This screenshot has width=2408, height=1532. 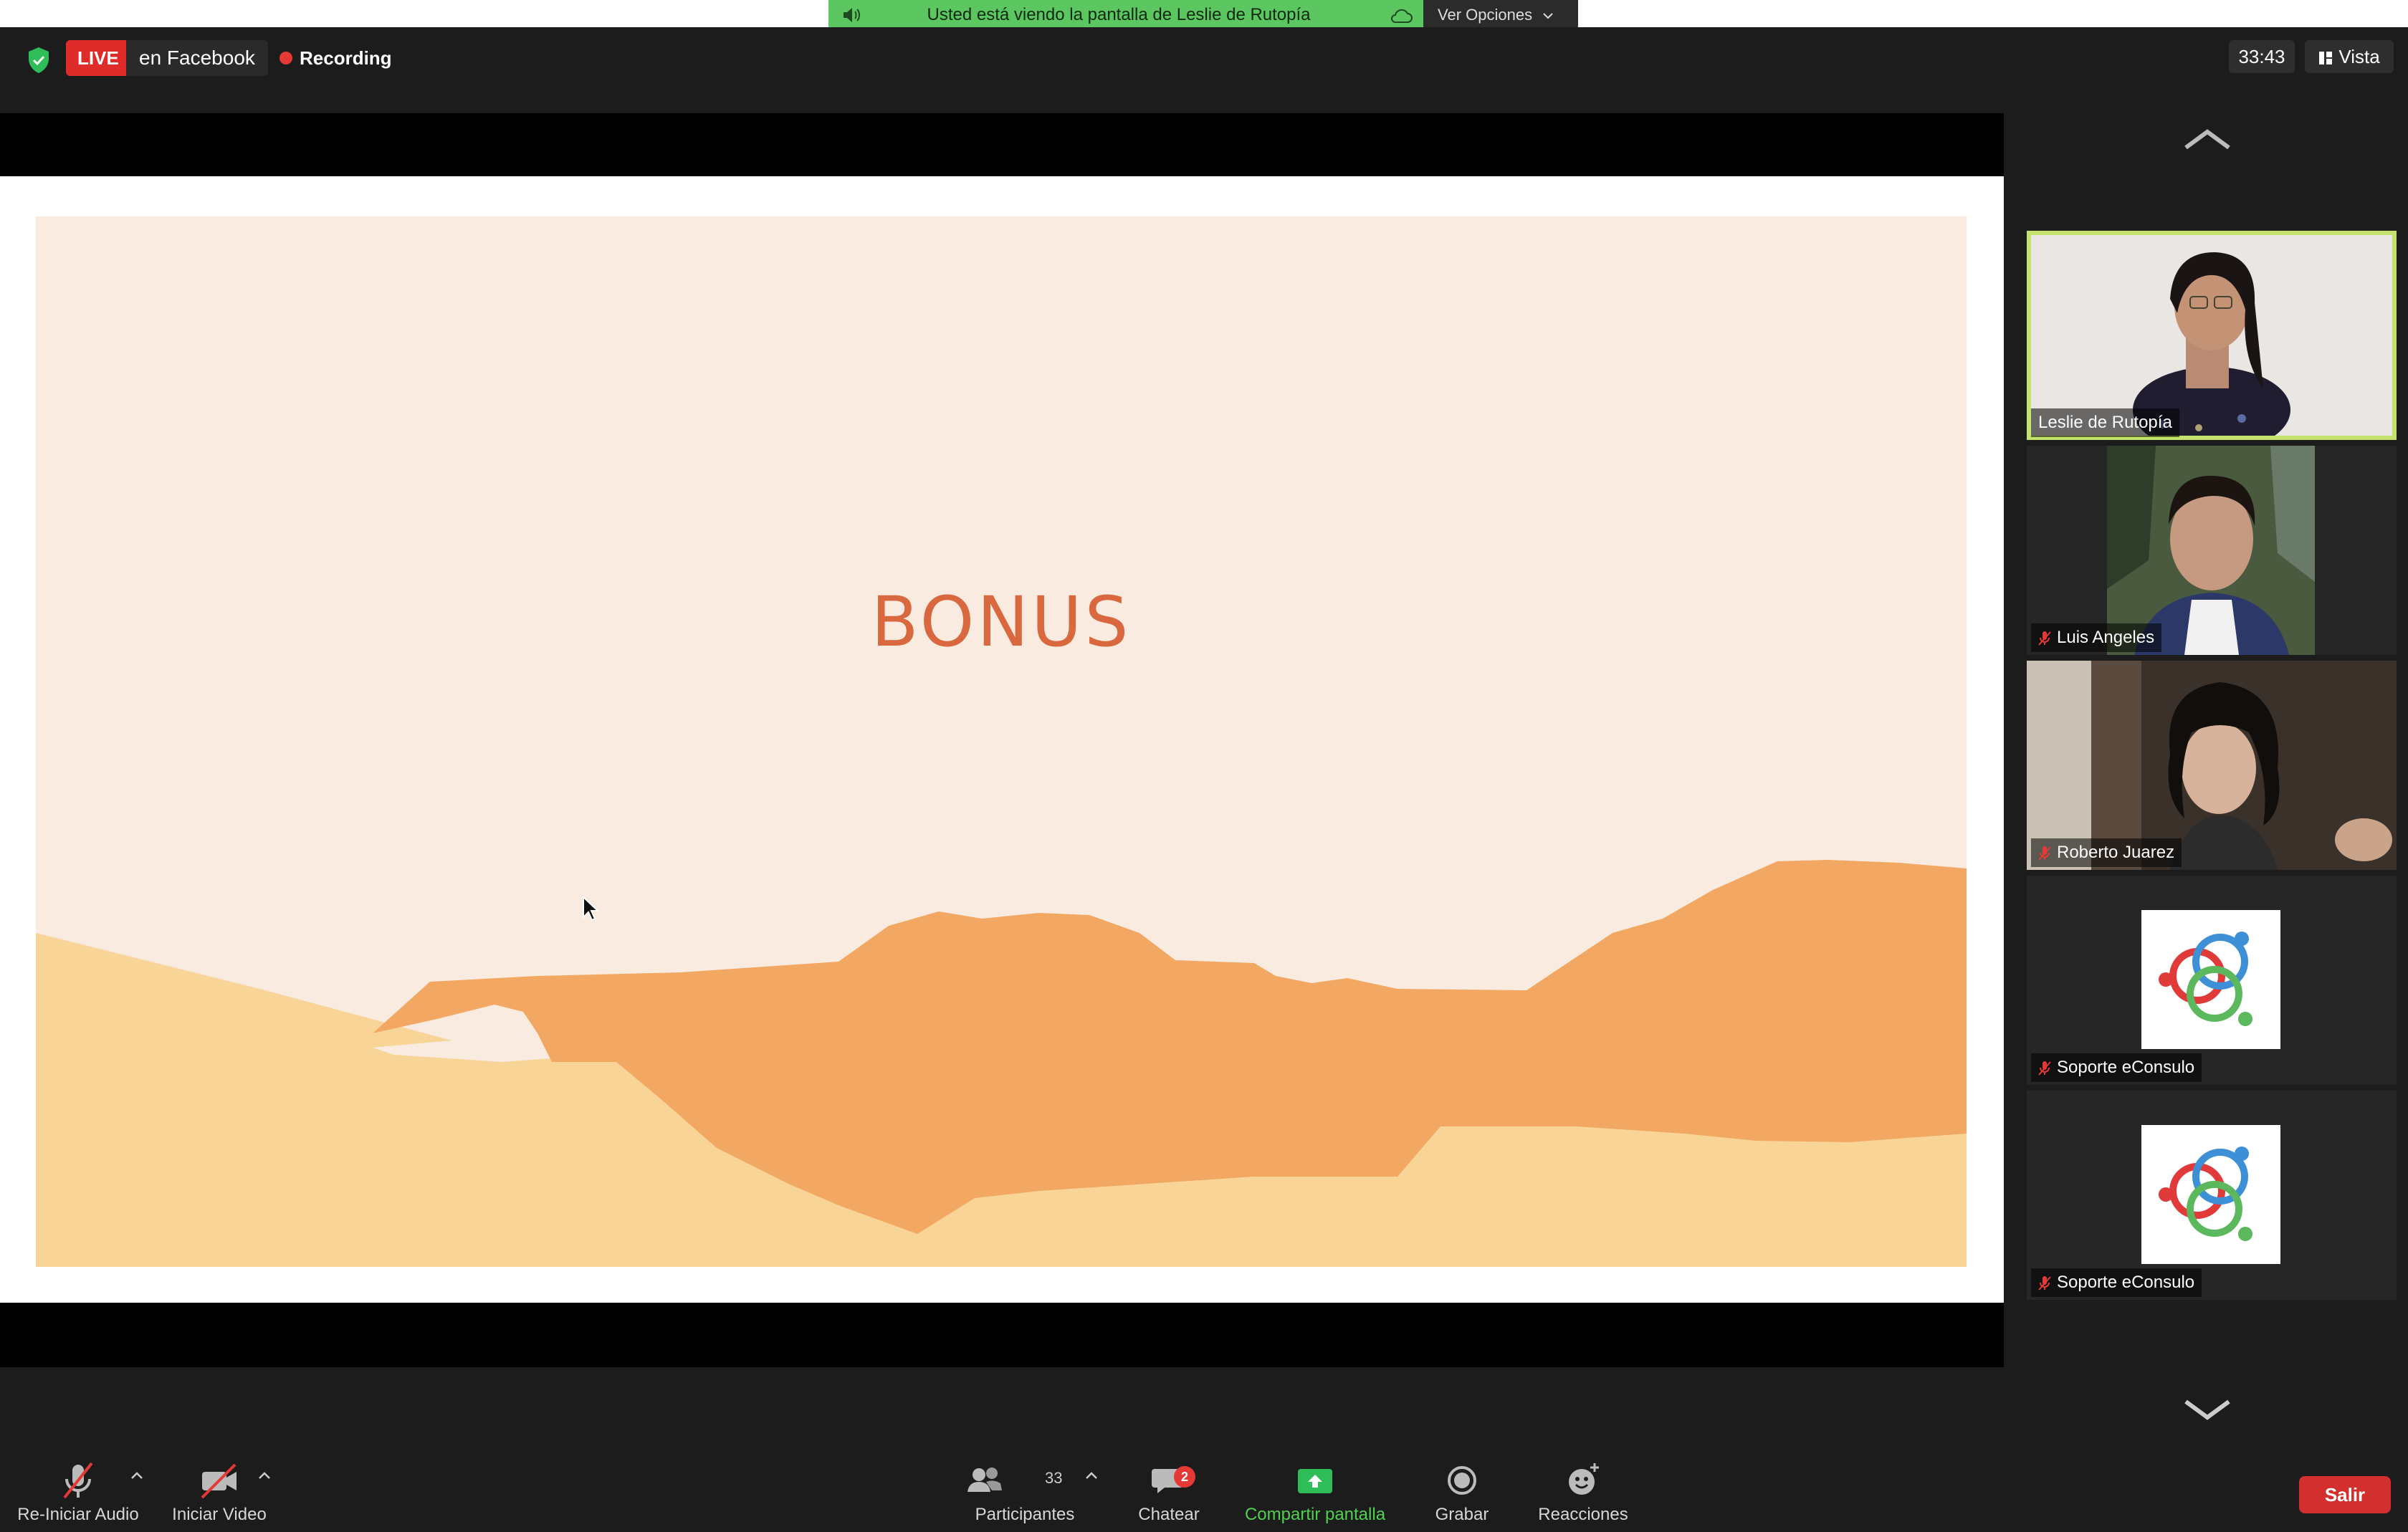 What do you see at coordinates (1584, 1479) in the screenshot?
I see `emoji-add-icon` at bounding box center [1584, 1479].